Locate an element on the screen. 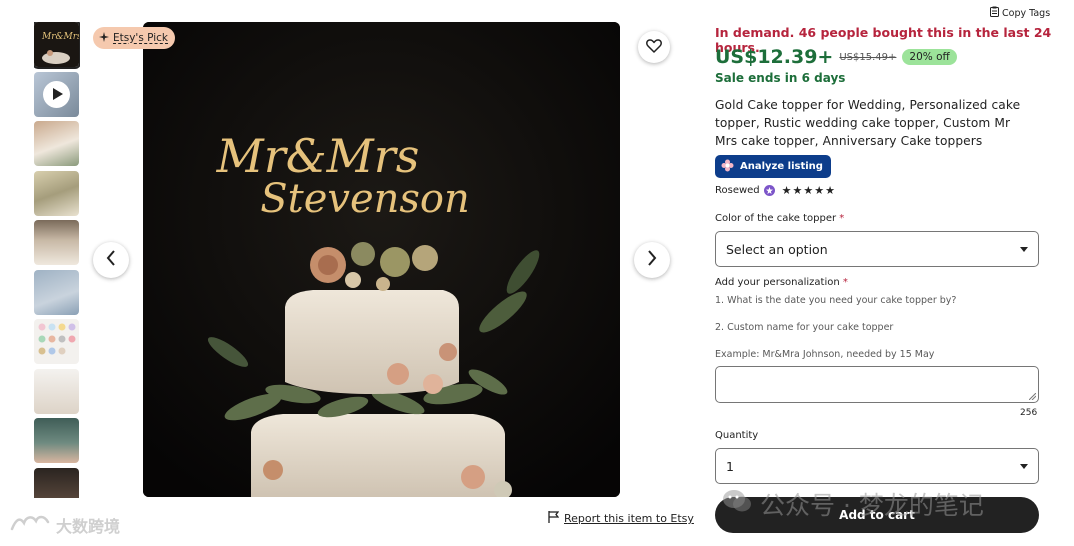 This screenshot has height=546, width=1074. sale-ends-text: Sale ends in 6 days is located at coordinates (780, 78).